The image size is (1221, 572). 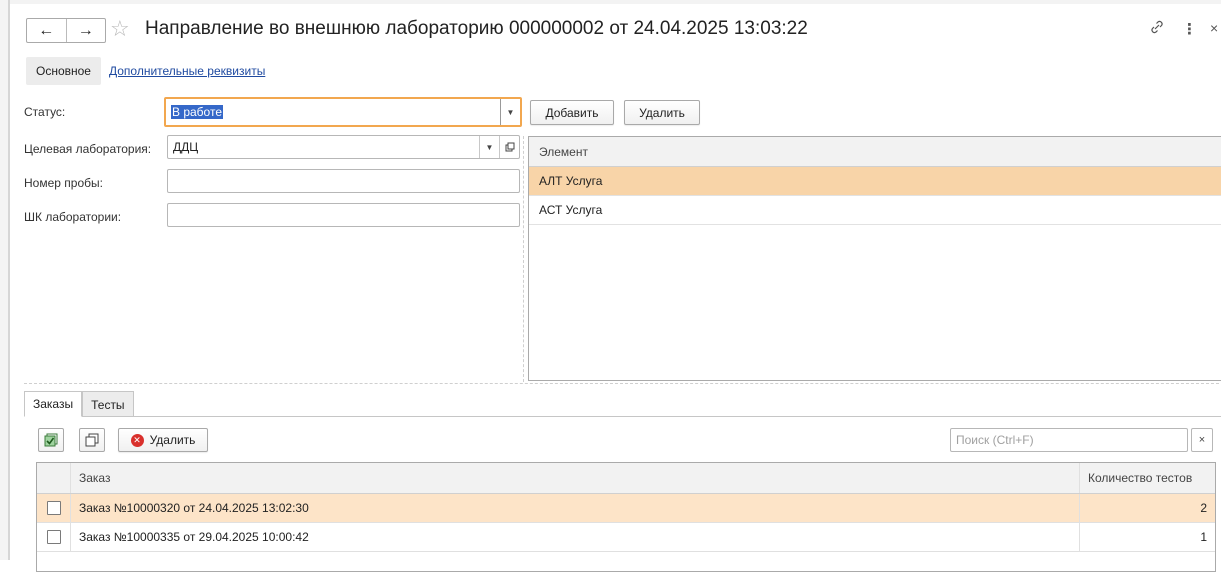 What do you see at coordinates (662, 112) in the screenshot?
I see `delete-element-button: Удалить` at bounding box center [662, 112].